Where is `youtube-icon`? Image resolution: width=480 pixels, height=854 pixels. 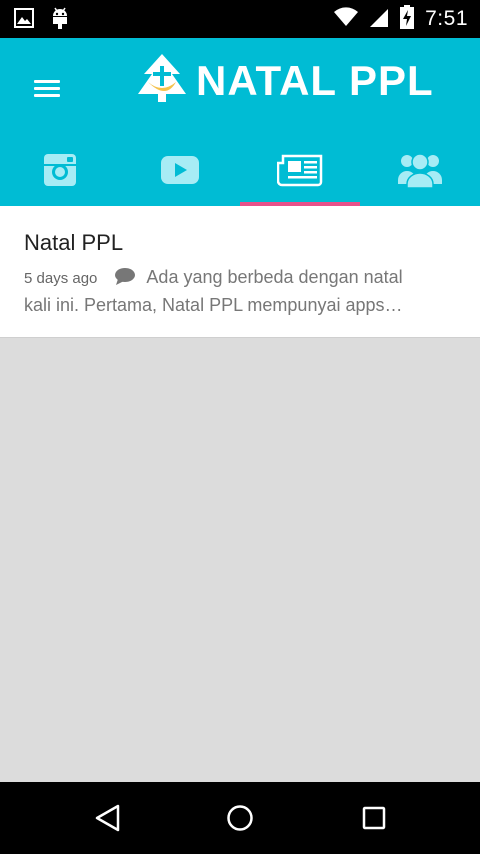 youtube-icon is located at coordinates (180, 172).